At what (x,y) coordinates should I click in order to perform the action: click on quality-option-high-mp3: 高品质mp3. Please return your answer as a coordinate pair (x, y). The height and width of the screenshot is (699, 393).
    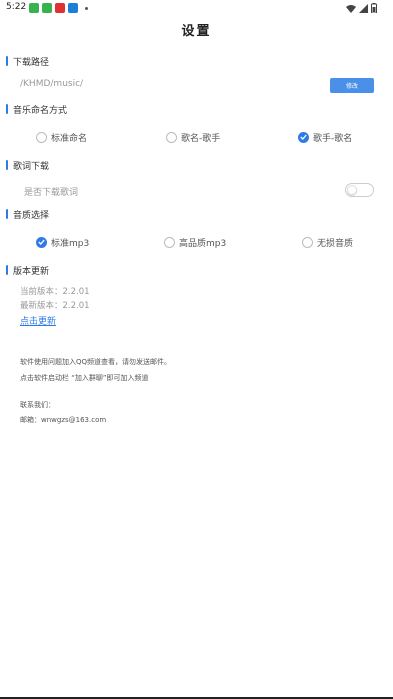
    Looking at the image, I should click on (195, 242).